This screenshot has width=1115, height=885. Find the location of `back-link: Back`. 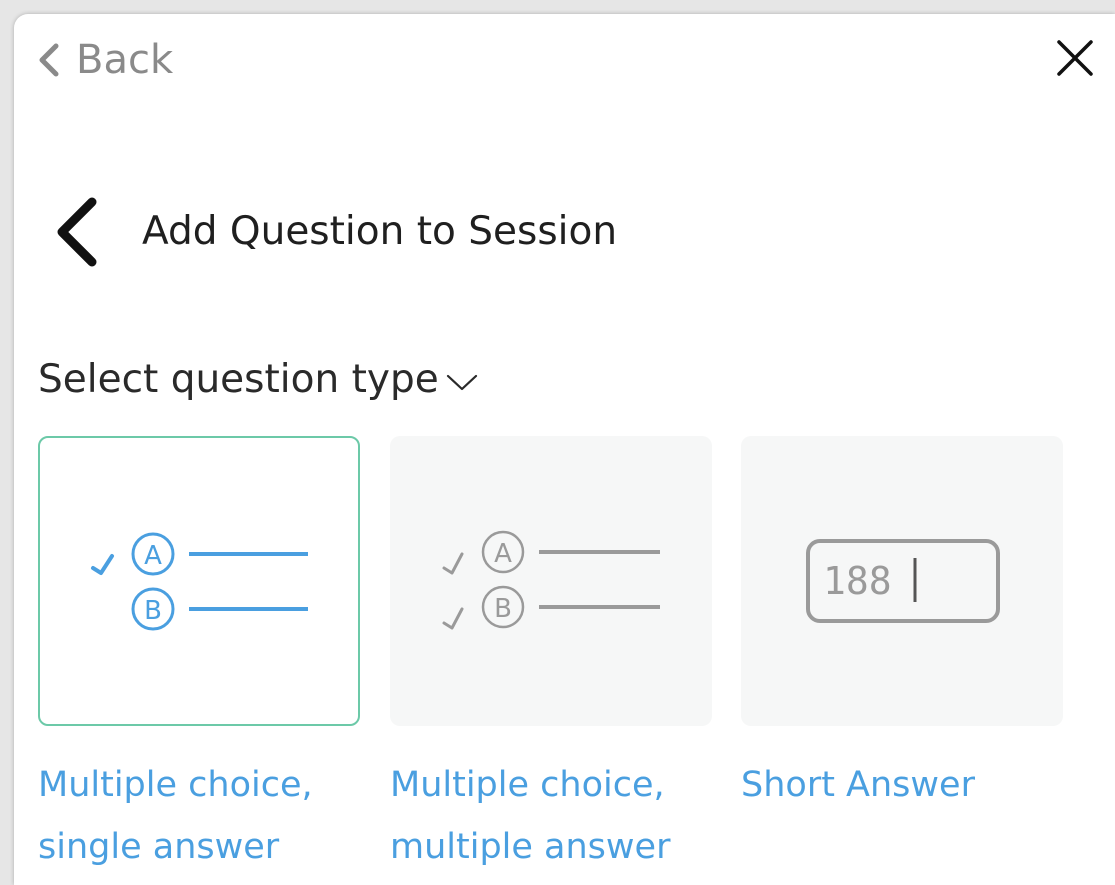

back-link: Back is located at coordinates (104, 60).